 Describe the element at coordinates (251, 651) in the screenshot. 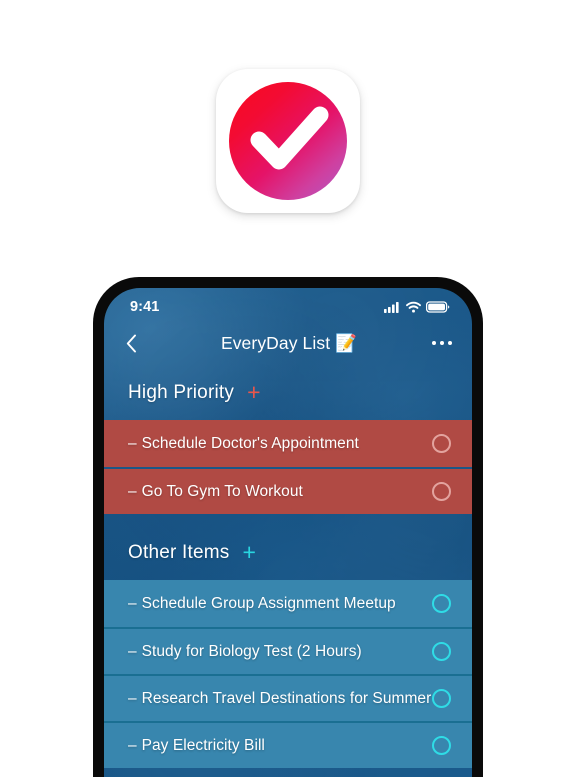

I see `task-label: Study for Biology Test (2 Hours)` at that location.